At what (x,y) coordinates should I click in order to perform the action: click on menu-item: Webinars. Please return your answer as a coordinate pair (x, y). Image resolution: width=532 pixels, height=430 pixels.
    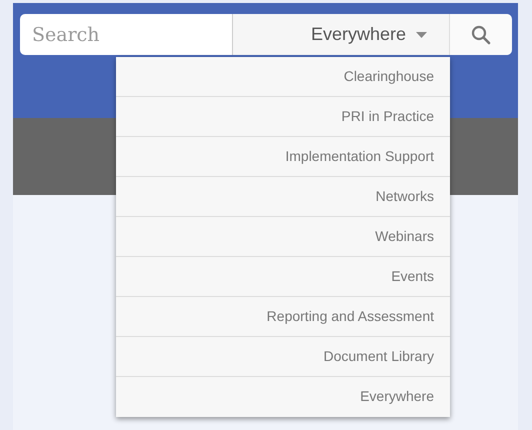
    Looking at the image, I should click on (283, 237).